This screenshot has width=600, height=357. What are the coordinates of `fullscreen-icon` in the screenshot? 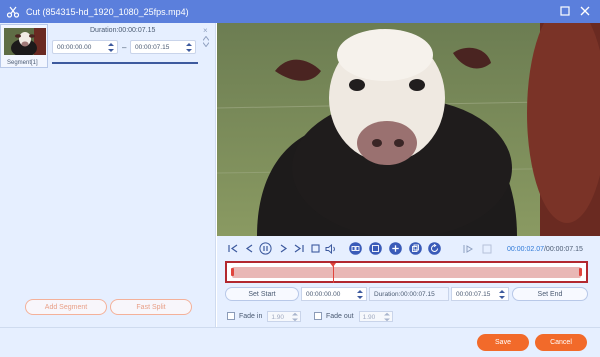 It's located at (486, 248).